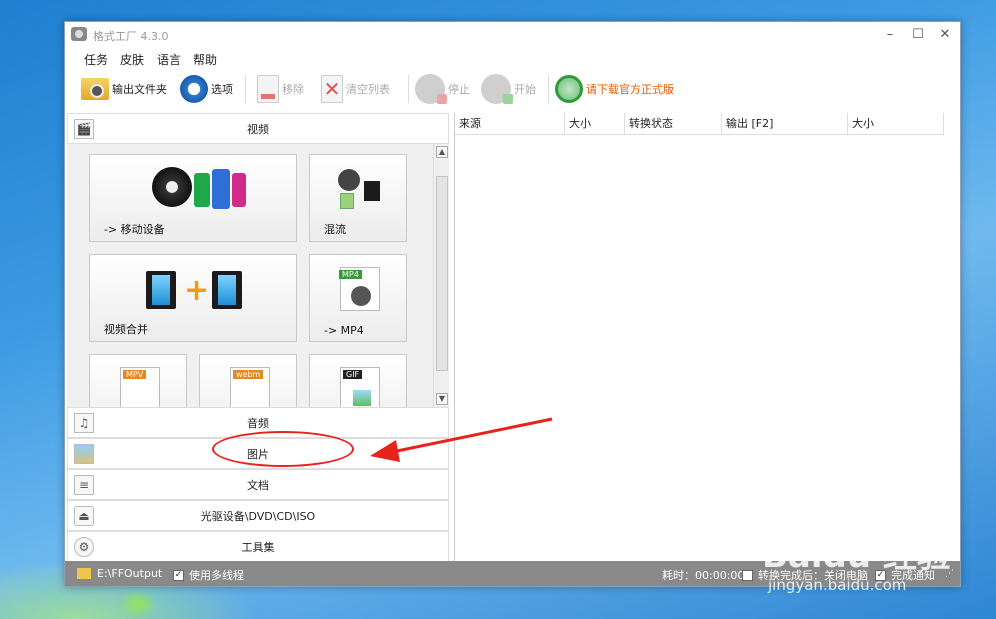 Image resolution: width=996 pixels, height=619 pixels. I want to click on stop-label: 停止, so click(459, 89).